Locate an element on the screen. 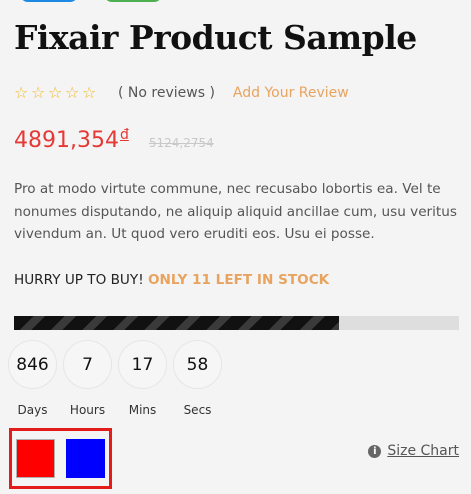 This screenshot has height=494, width=471. size-chart-link: i Size Chart is located at coordinates (413, 451).